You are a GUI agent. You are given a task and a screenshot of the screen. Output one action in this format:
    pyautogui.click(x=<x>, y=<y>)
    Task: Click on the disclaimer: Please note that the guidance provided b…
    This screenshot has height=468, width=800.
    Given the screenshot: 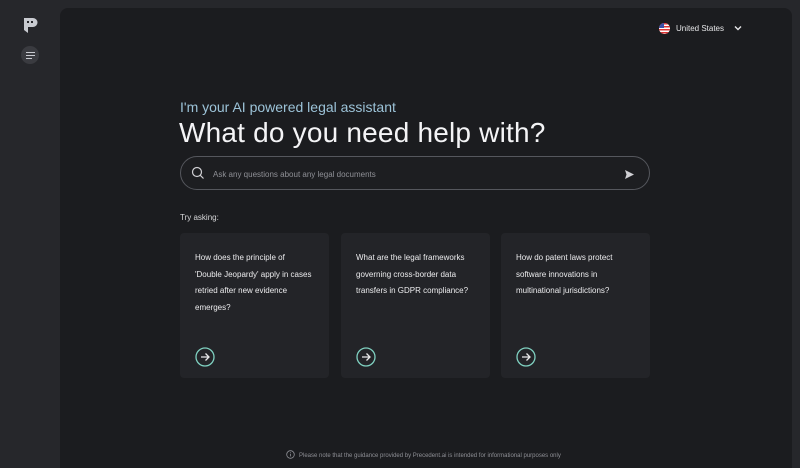 What is the action you would take?
    pyautogui.click(x=423, y=455)
    